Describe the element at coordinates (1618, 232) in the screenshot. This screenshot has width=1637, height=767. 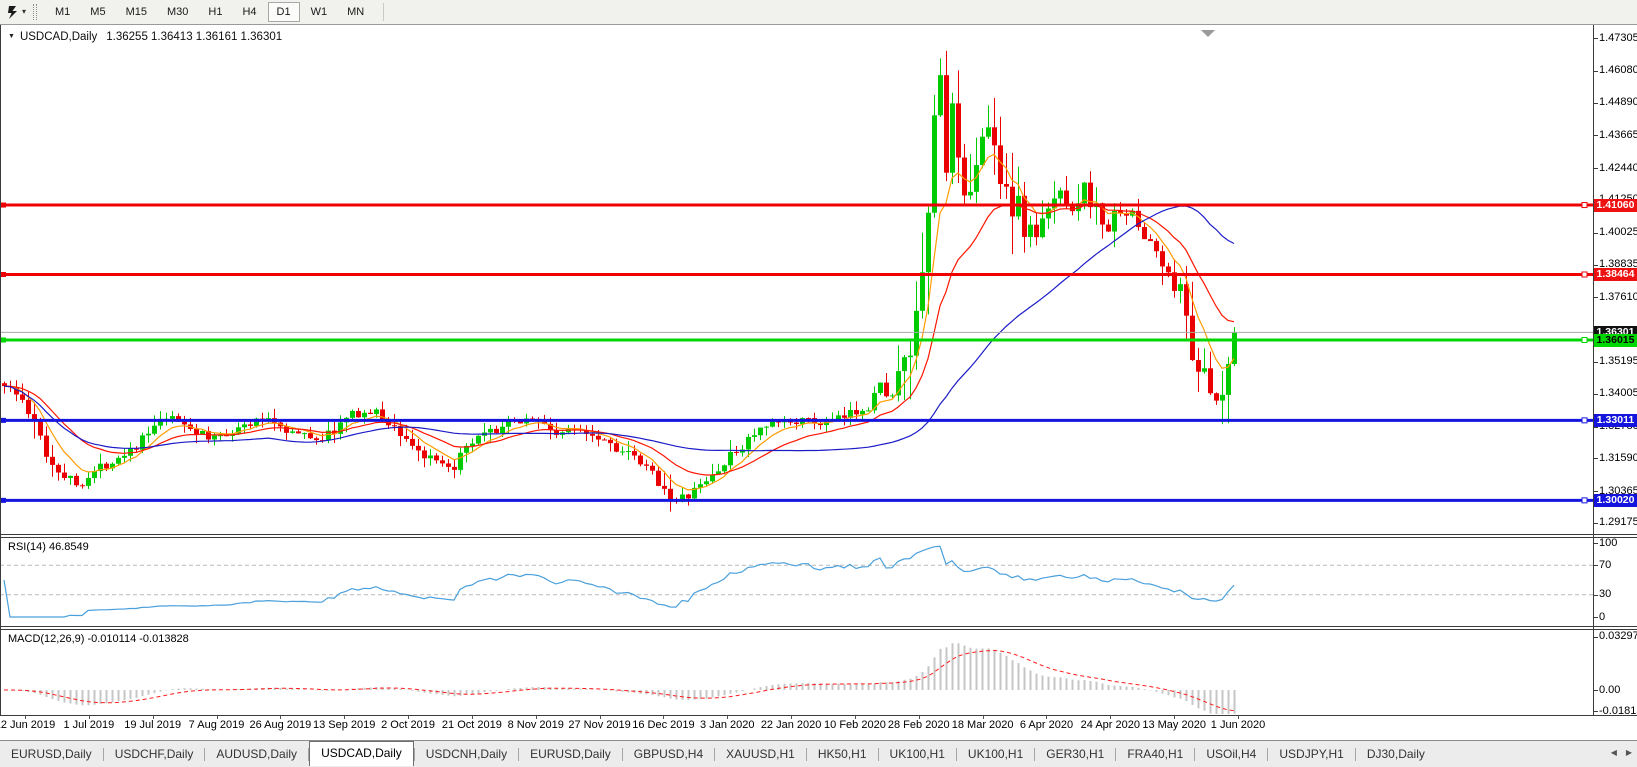
I see `price-tick-label: 1.40025` at that location.